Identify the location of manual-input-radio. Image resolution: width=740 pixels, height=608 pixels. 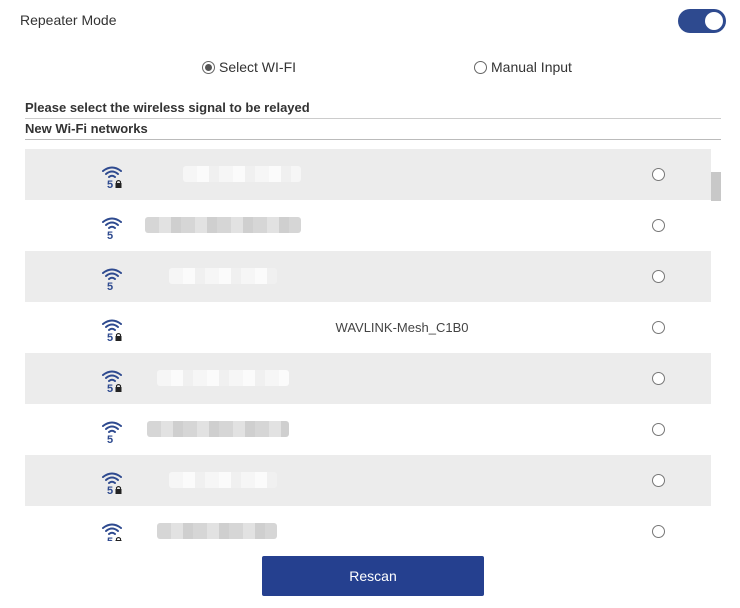
(480, 67).